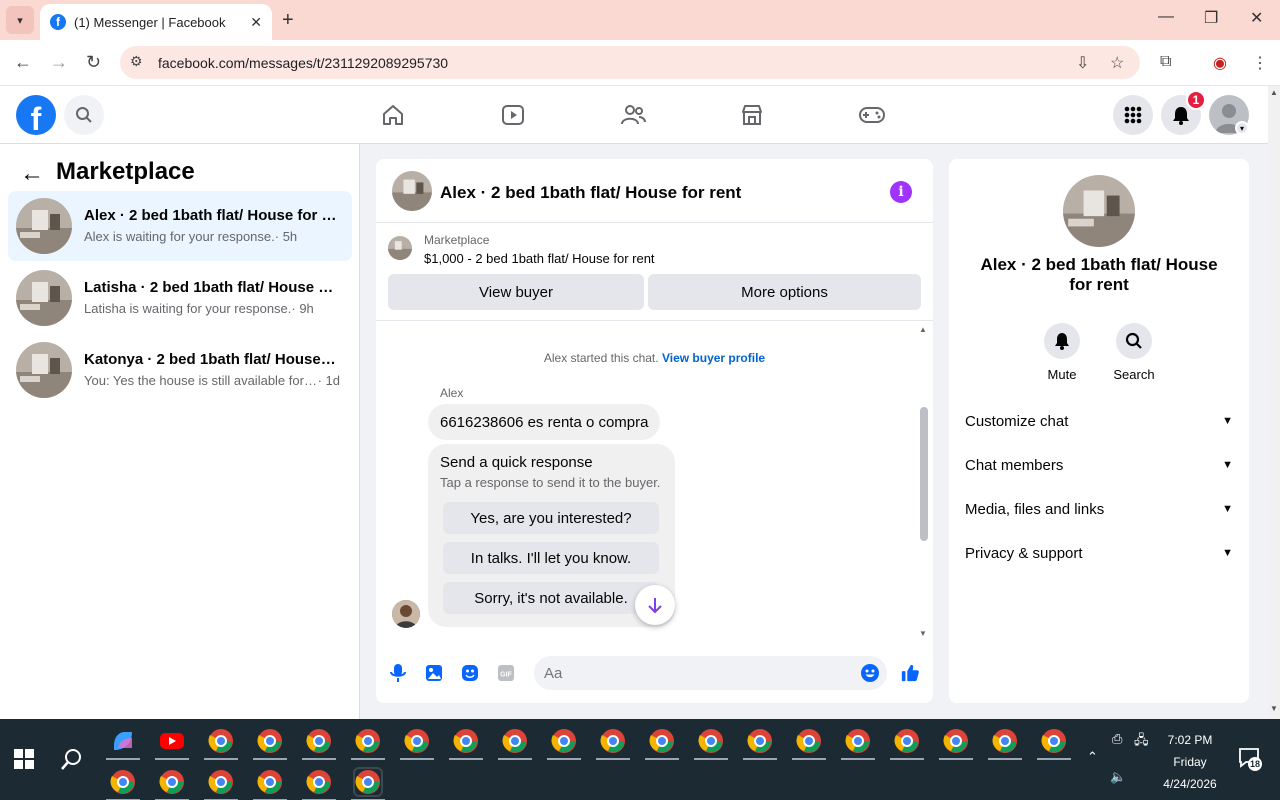 This screenshot has width=1280, height=800. I want to click on scroll-up-arrow-icon: ▲, so click(923, 329).